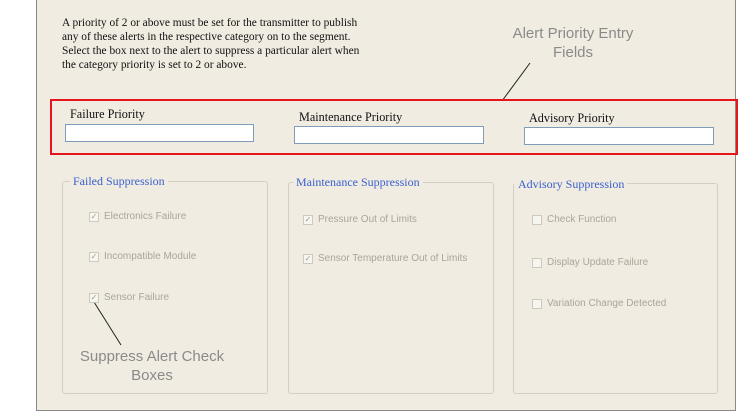  Describe the element at coordinates (308, 219) in the screenshot. I see `pressure-out-of-limits-checkbox: ✓` at that location.